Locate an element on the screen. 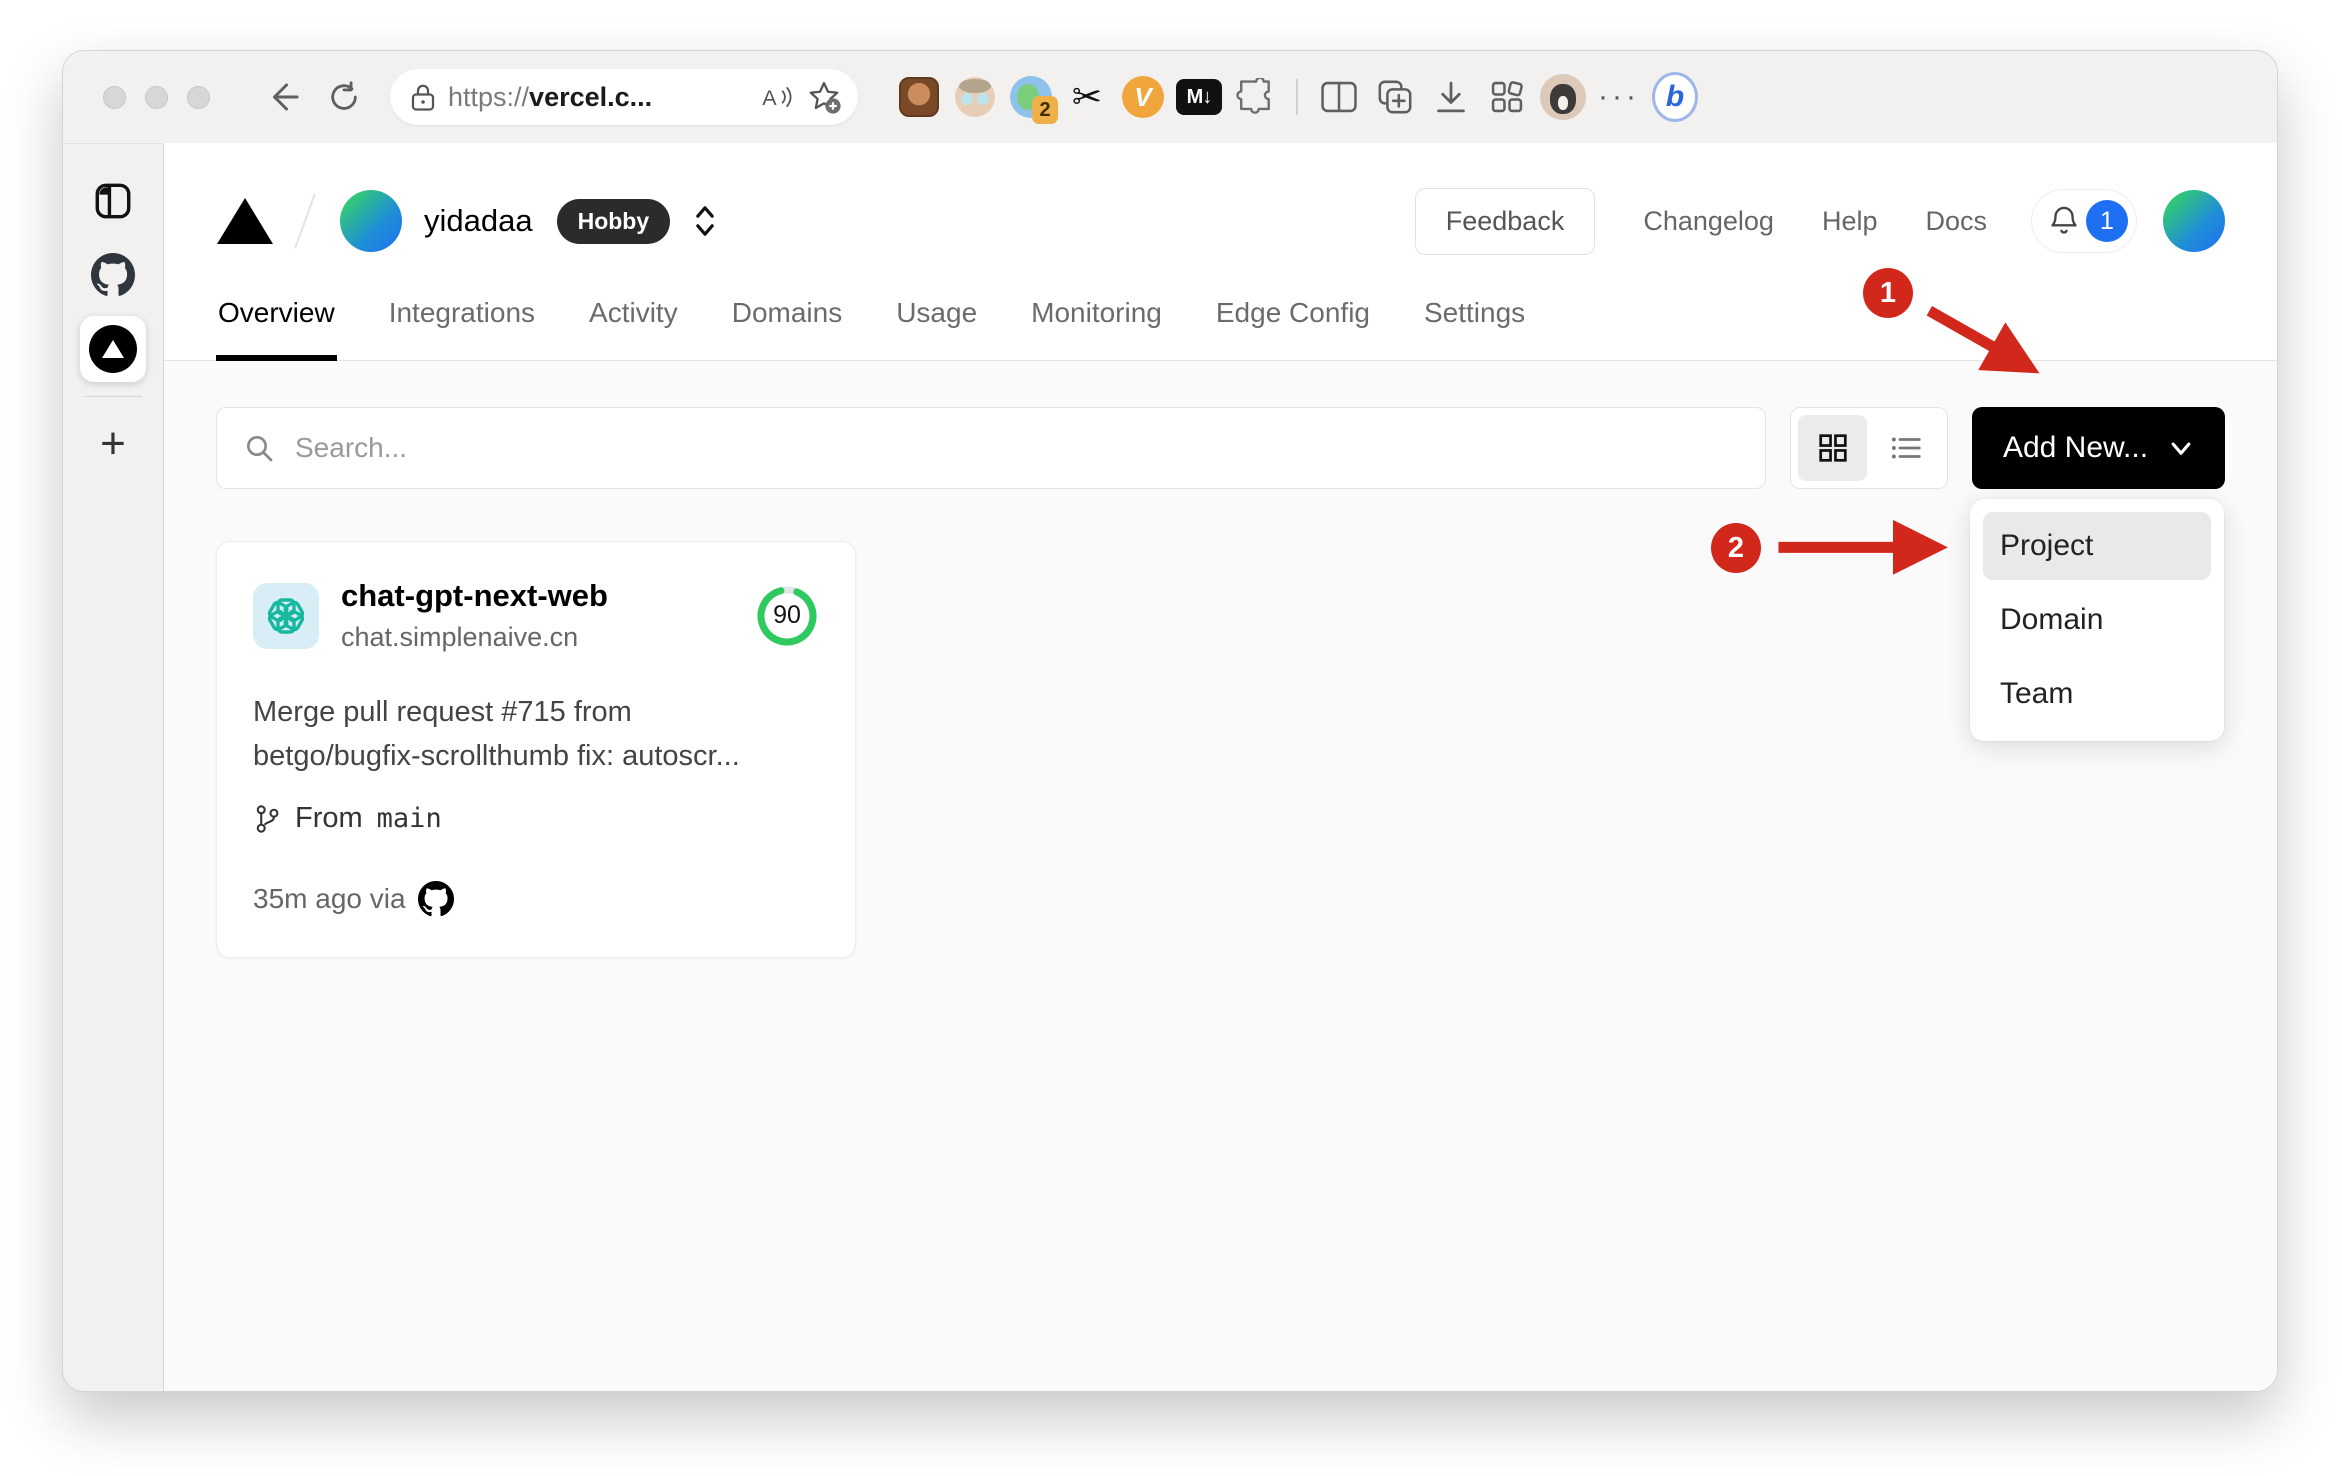  git-branch-icon is located at coordinates (267, 818).